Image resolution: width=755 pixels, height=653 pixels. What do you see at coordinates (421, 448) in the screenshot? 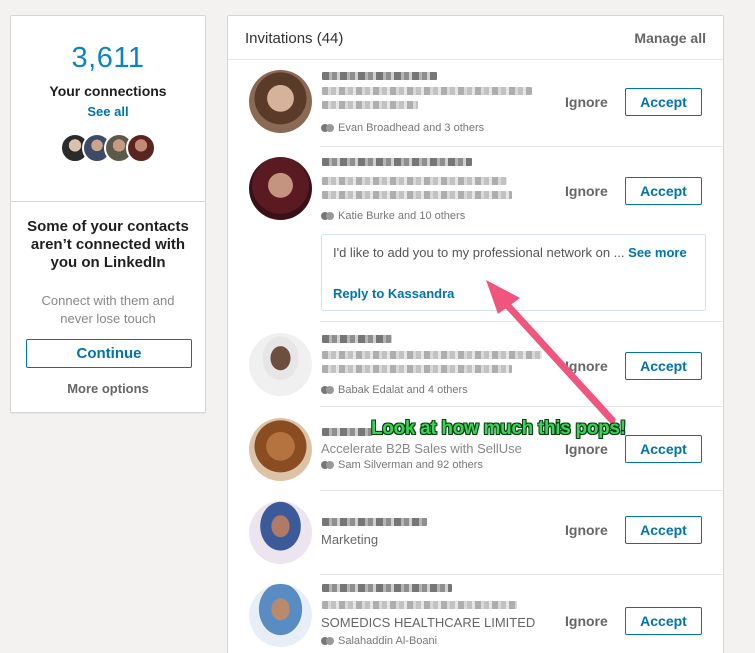
I see `headline: Accelerate B2B Sales with SellUse` at bounding box center [421, 448].